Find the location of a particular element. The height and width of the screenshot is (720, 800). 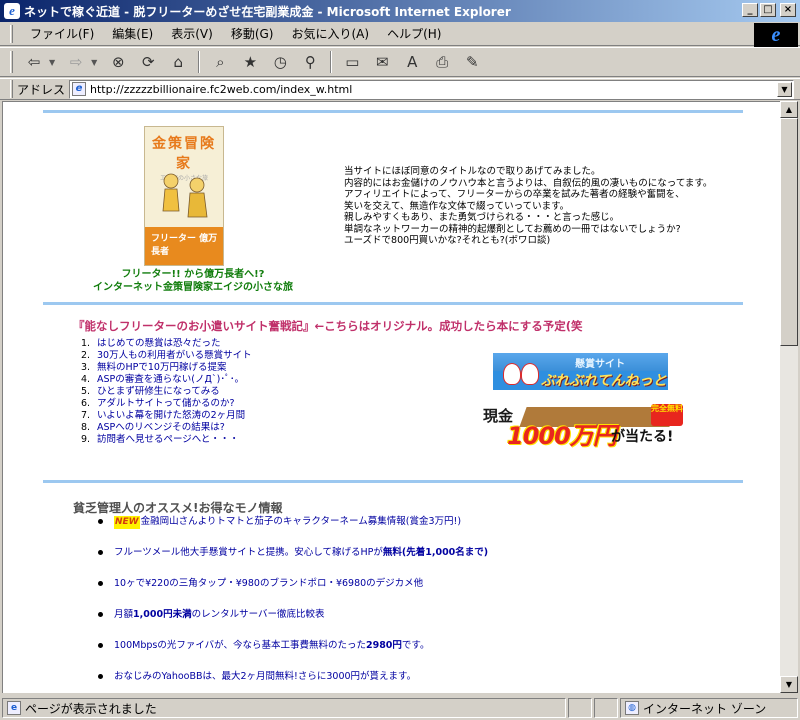

episode-link: 訪問者へ見せるページへと・・・ is located at coordinates (168, 439).